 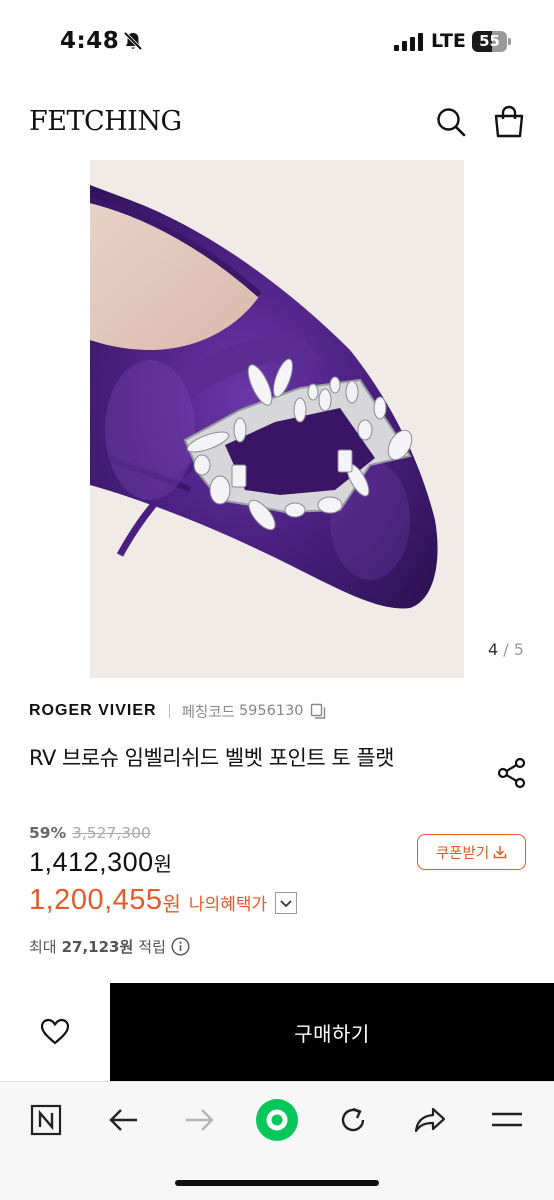 What do you see at coordinates (177, 711) in the screenshot?
I see `brand-line: ROGER VIVIER 페칭코드 5956130` at bounding box center [177, 711].